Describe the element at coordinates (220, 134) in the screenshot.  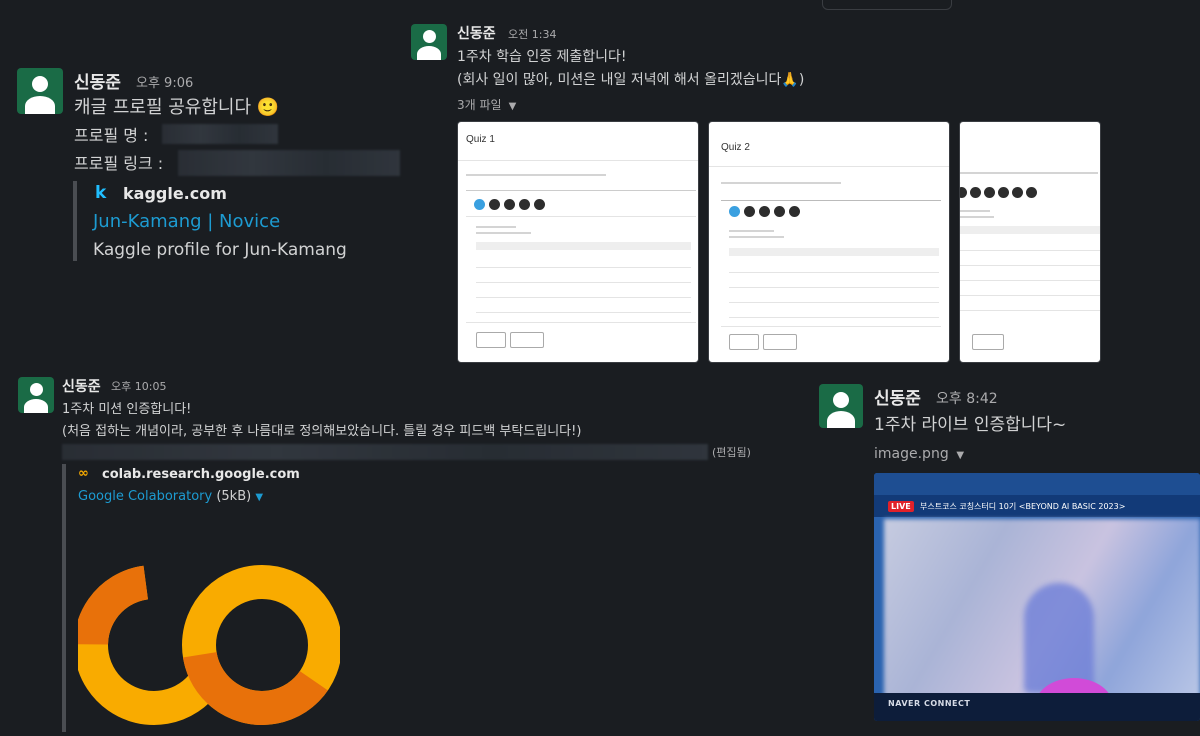
I see `redacted-profile-name` at that location.